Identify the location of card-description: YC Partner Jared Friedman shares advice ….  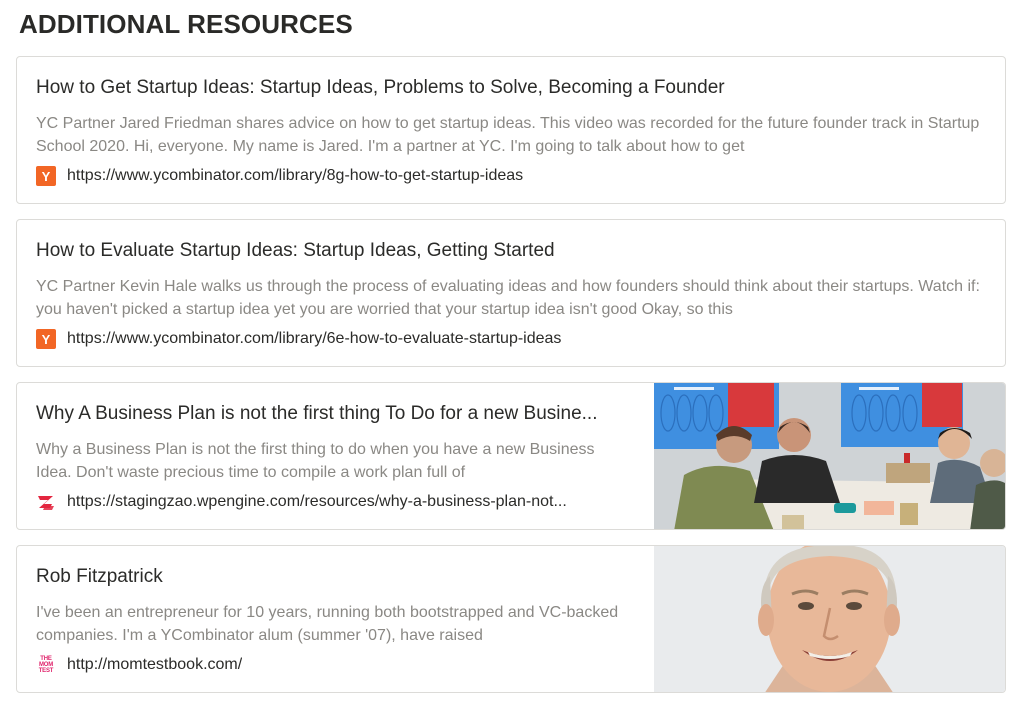
(508, 135).